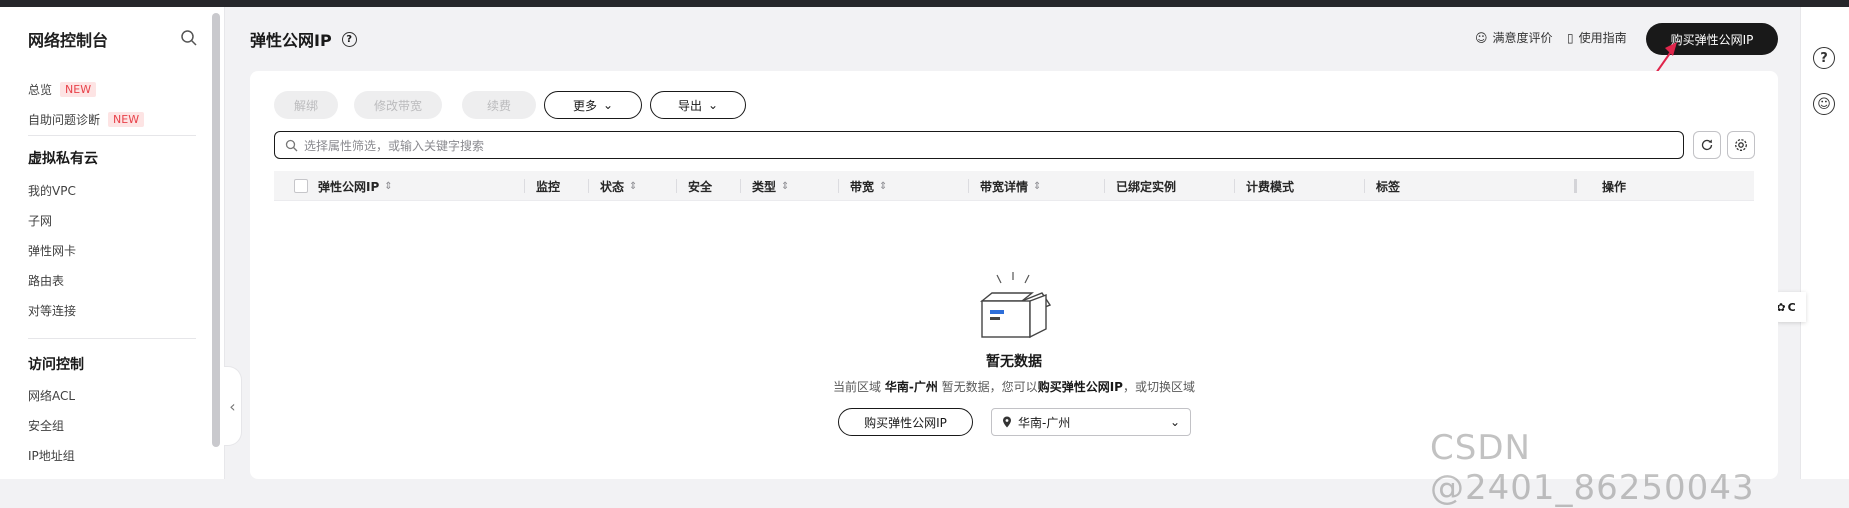 The width and height of the screenshot is (1849, 508). I want to click on column-bound-instance: 已绑定实例, so click(1146, 186).